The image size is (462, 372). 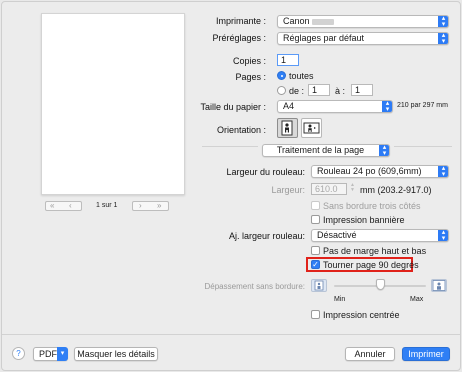 What do you see at coordinates (319, 90) in the screenshot?
I see `pages-from-input: 1` at bounding box center [319, 90].